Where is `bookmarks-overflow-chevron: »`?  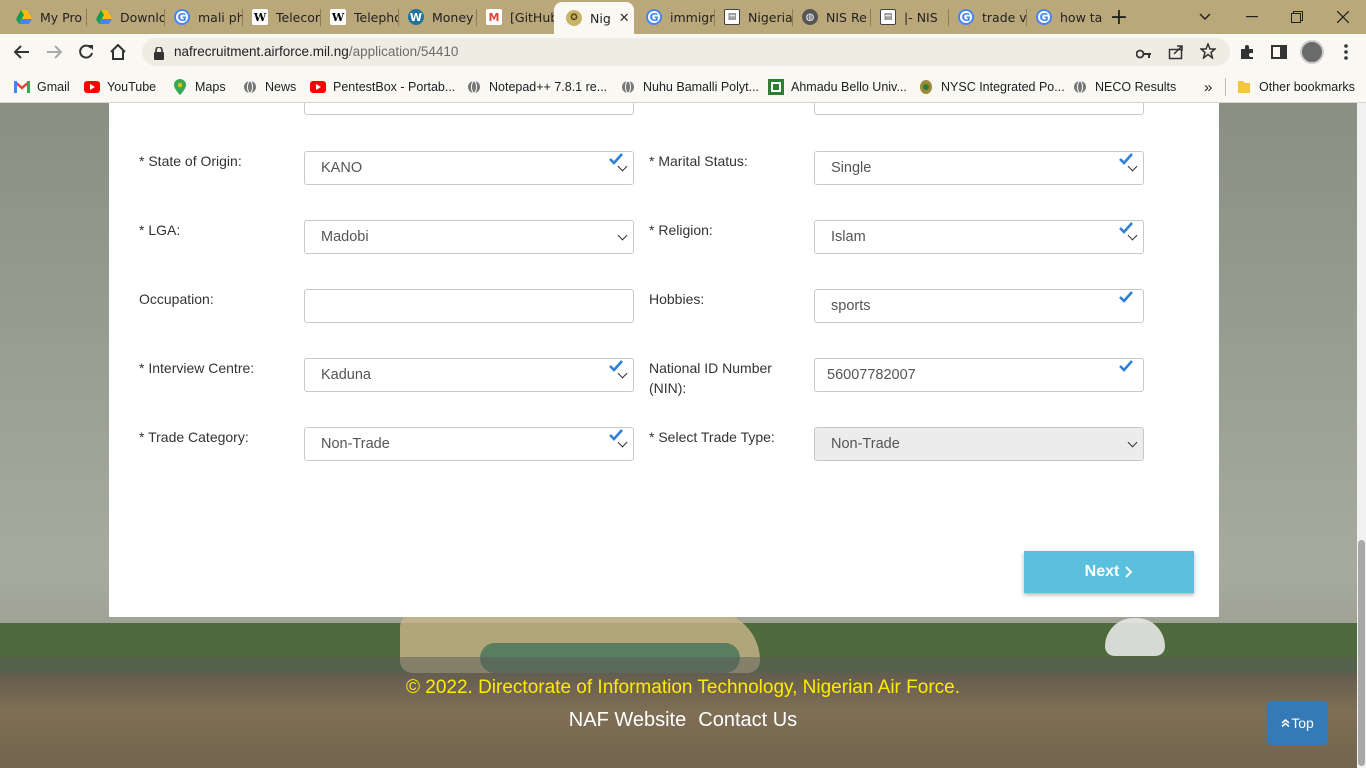 bookmarks-overflow-chevron: » is located at coordinates (1208, 87).